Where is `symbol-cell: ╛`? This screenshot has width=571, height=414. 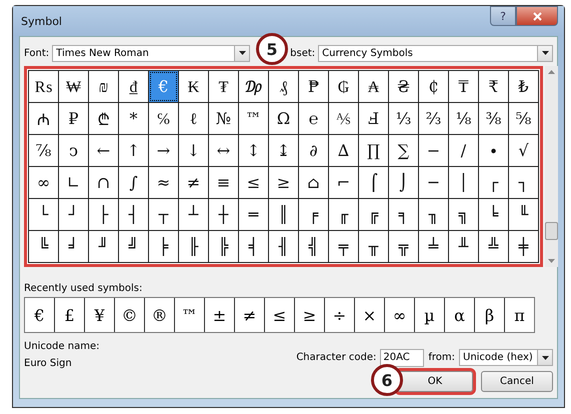 symbol-cell: ╛ is located at coordinates (73, 246).